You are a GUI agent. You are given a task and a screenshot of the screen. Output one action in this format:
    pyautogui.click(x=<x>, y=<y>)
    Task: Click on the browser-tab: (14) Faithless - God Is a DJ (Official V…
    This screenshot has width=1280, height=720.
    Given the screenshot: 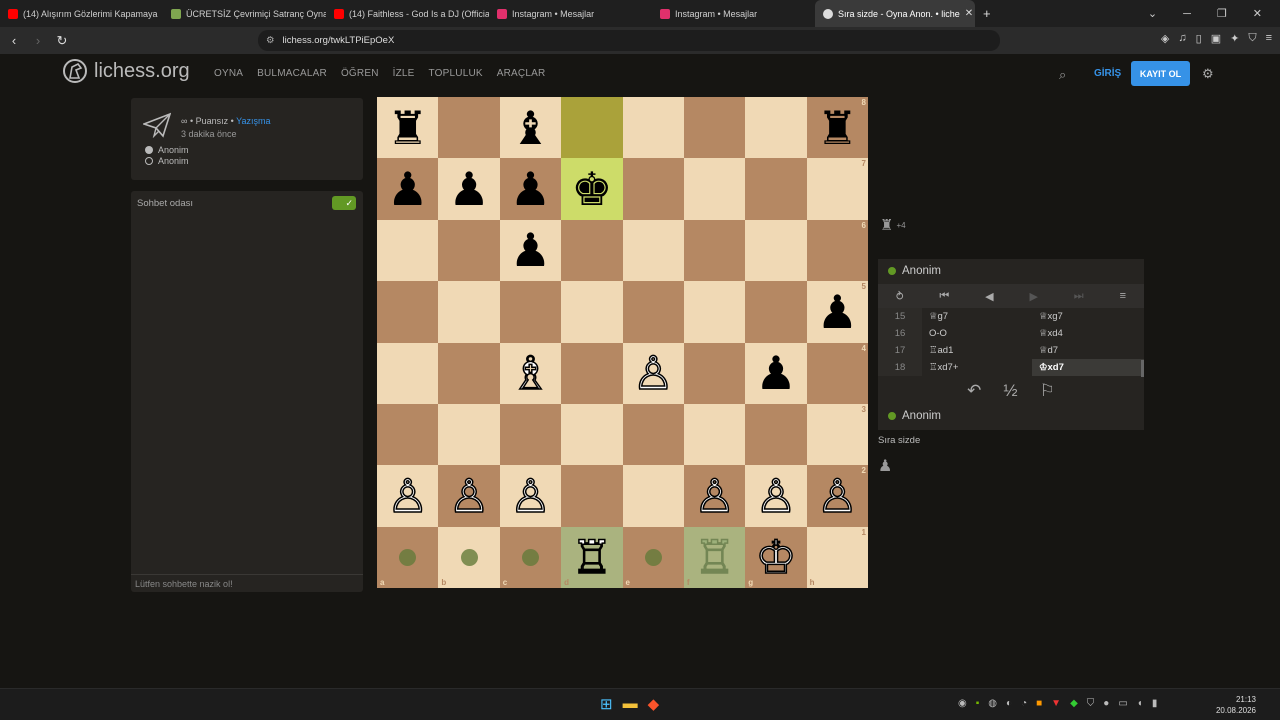 What is the action you would take?
    pyautogui.click(x=407, y=13)
    